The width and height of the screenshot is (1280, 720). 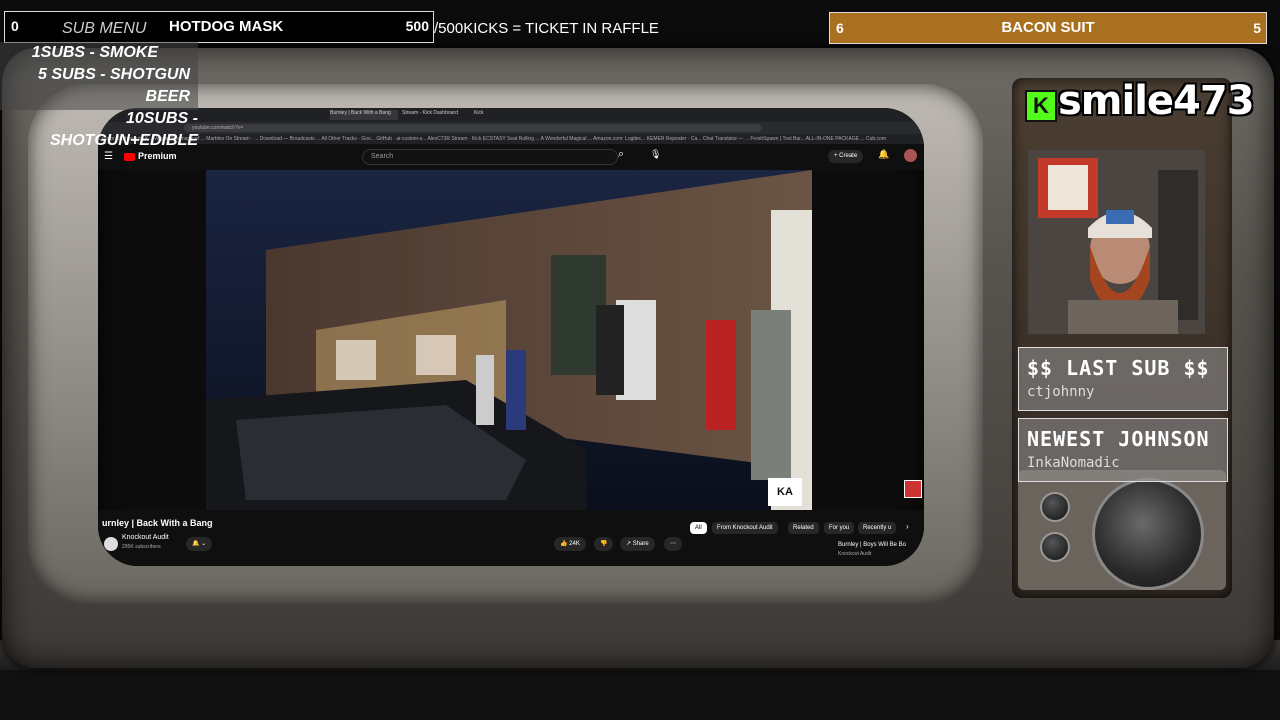 I want to click on youtube-search-input: Search, so click(x=490, y=157).